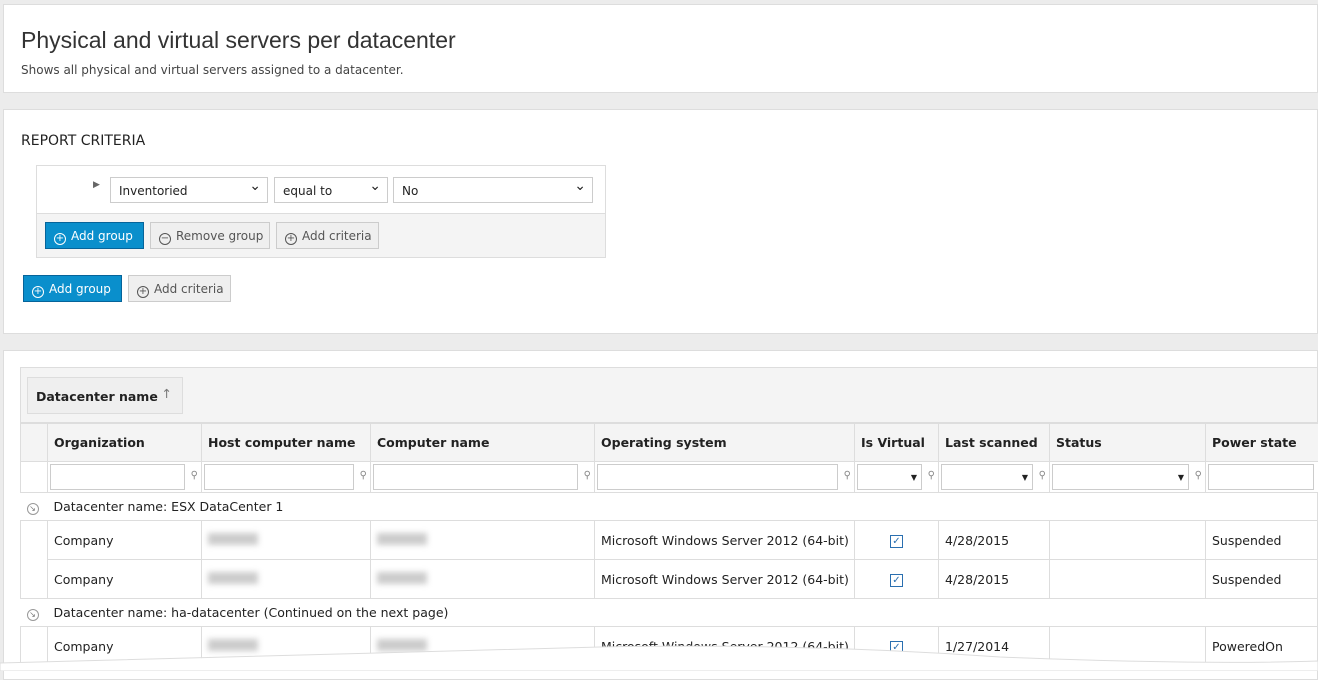 The width and height of the screenshot is (1318, 680). Describe the element at coordinates (659, 656) in the screenshot. I see `torn-edge` at that location.